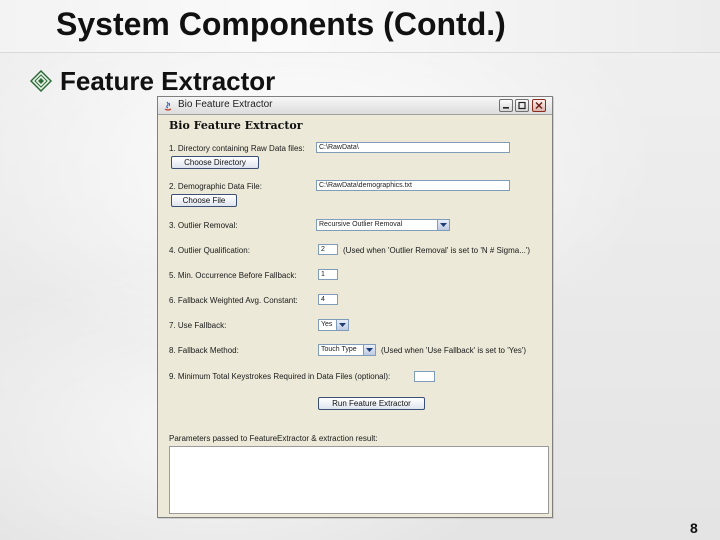  I want to click on choose-file-button: Choose File, so click(204, 200).